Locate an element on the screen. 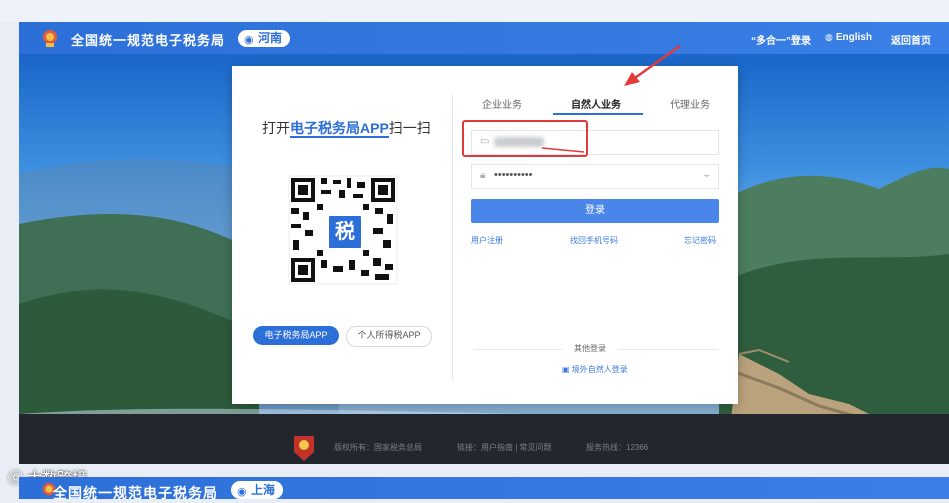 This screenshot has width=949, height=503. lower-page-preview: 全国统一规范电子税务局 ◉ 上海 is located at coordinates (484, 489).